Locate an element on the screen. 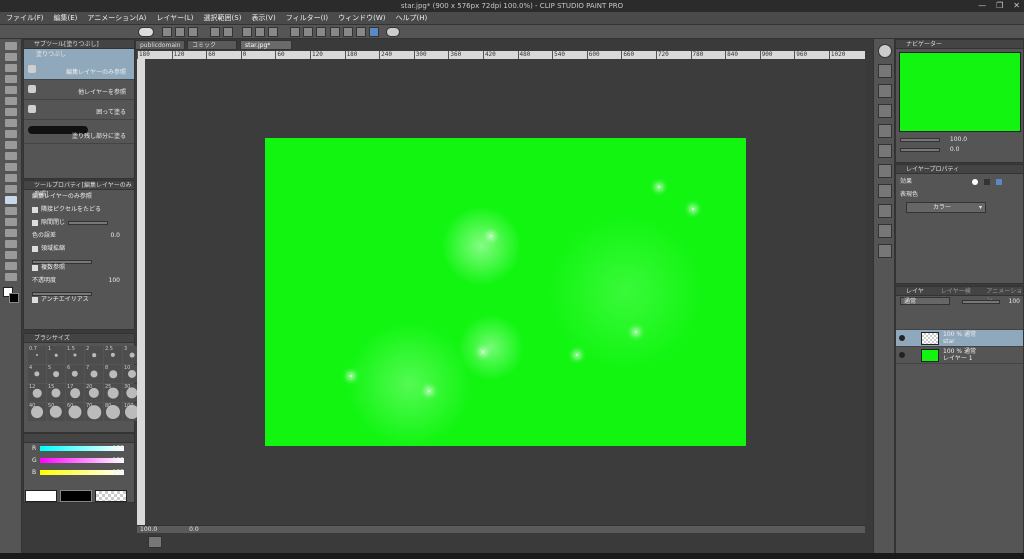  brush-size-preset: 1.5 is located at coordinates (75, 355).